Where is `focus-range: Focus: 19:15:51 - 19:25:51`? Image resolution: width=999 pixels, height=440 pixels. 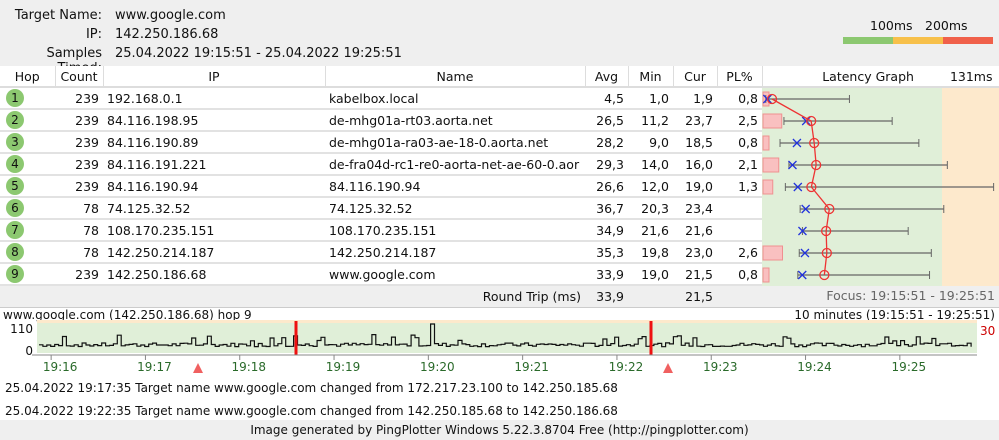
focus-range: Focus: 19:15:51 - 19:25:51 is located at coordinates (880, 296).